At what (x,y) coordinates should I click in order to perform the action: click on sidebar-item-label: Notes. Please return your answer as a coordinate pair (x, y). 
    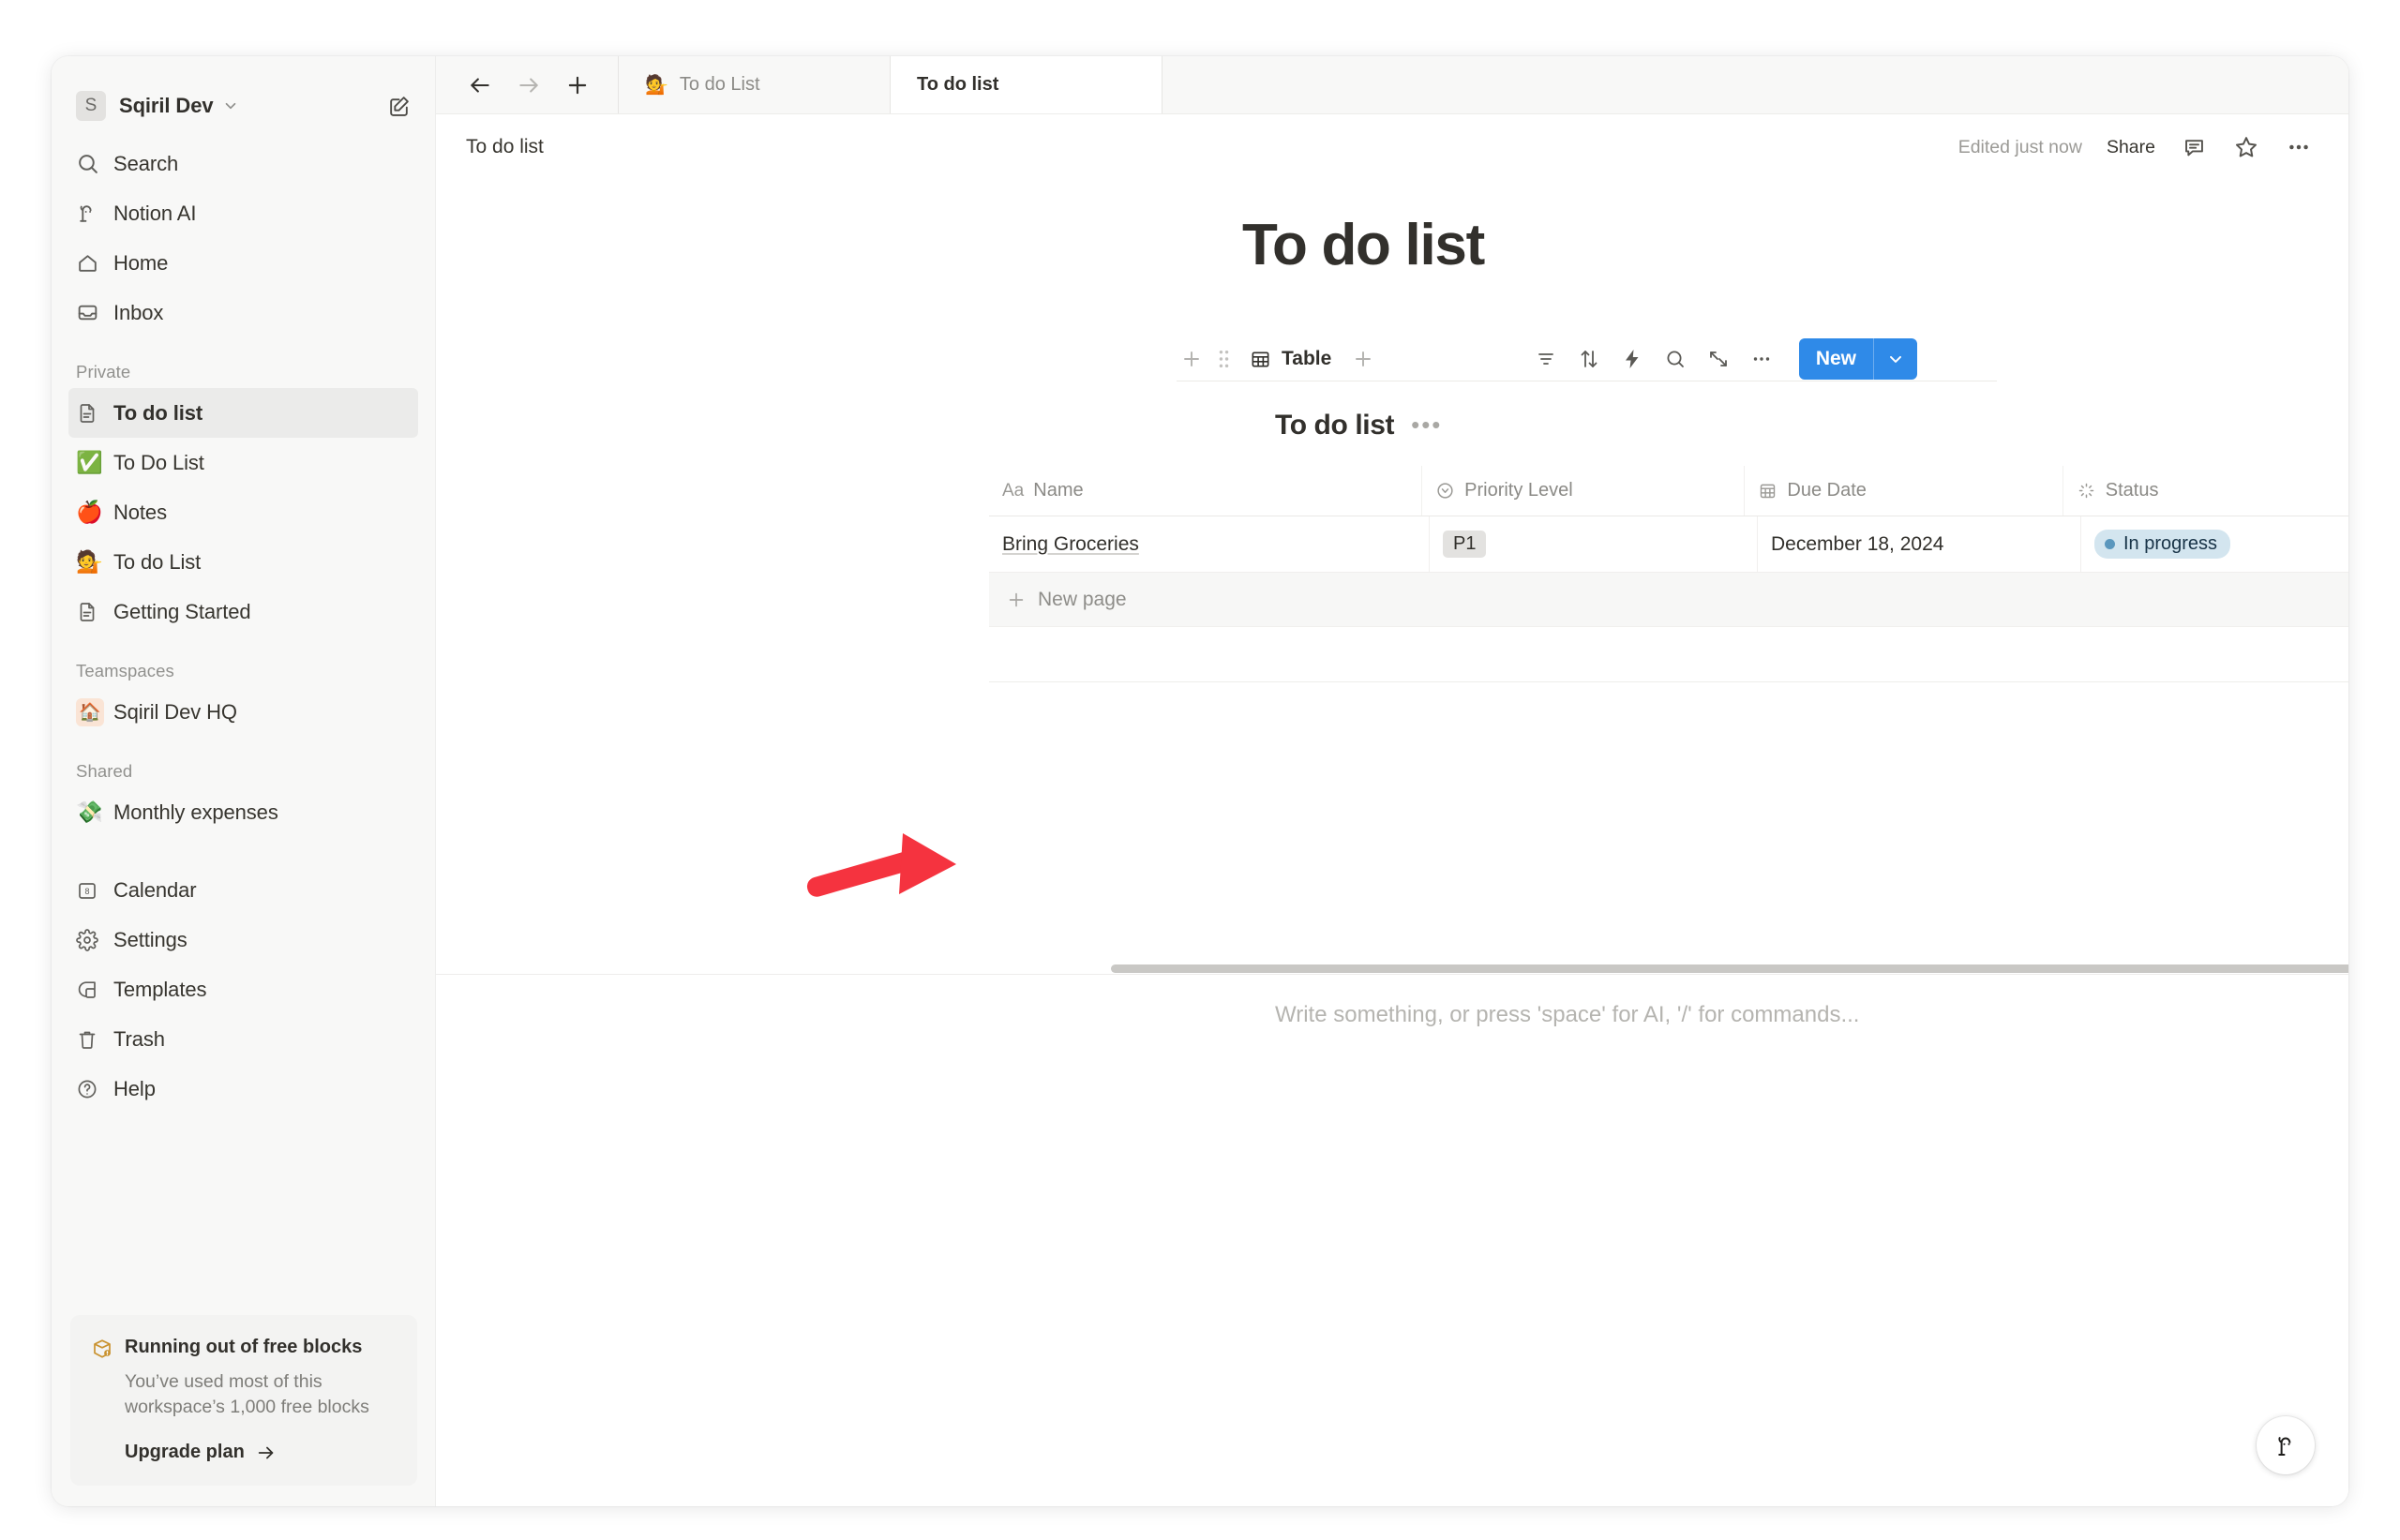
    Looking at the image, I should click on (140, 512).